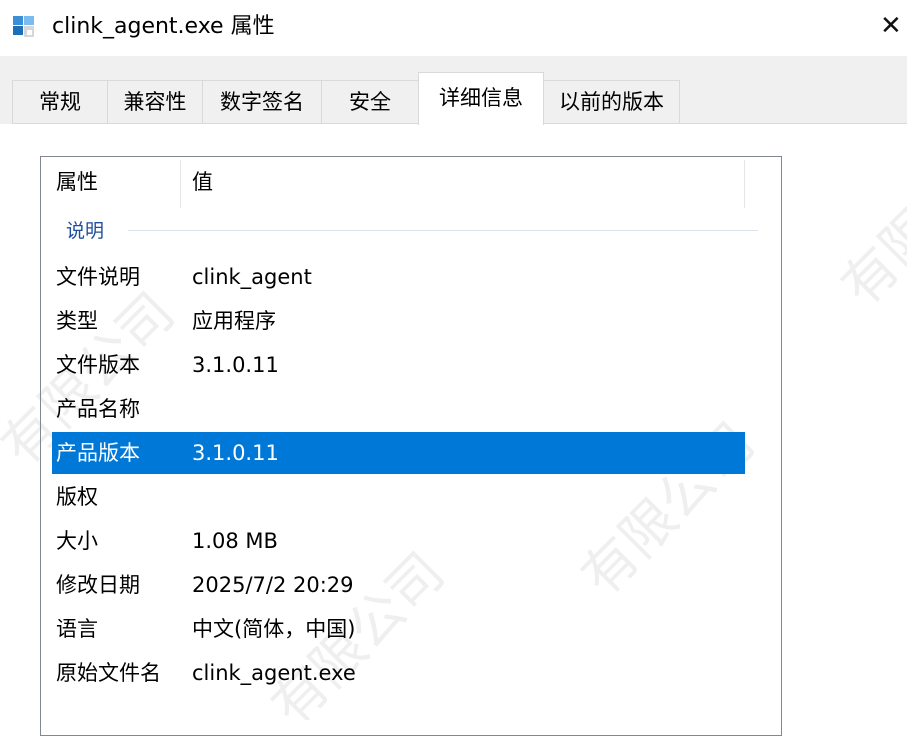 This screenshot has height=736, width=907. What do you see at coordinates (481, 98) in the screenshot?
I see `tab-details: 详细信息` at bounding box center [481, 98].